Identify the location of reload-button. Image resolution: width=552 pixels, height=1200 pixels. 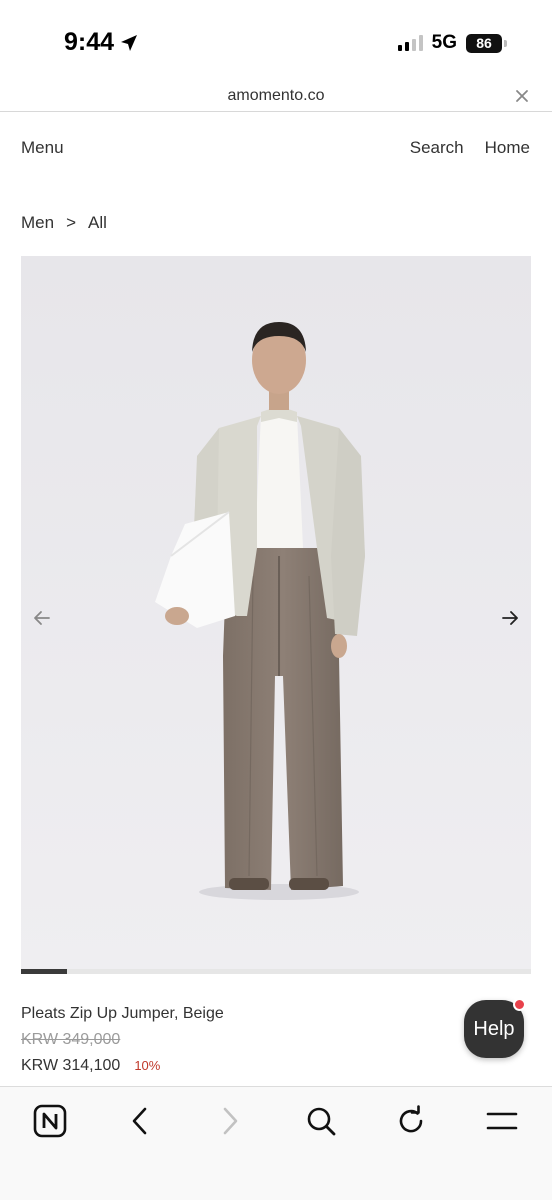
(411, 1121).